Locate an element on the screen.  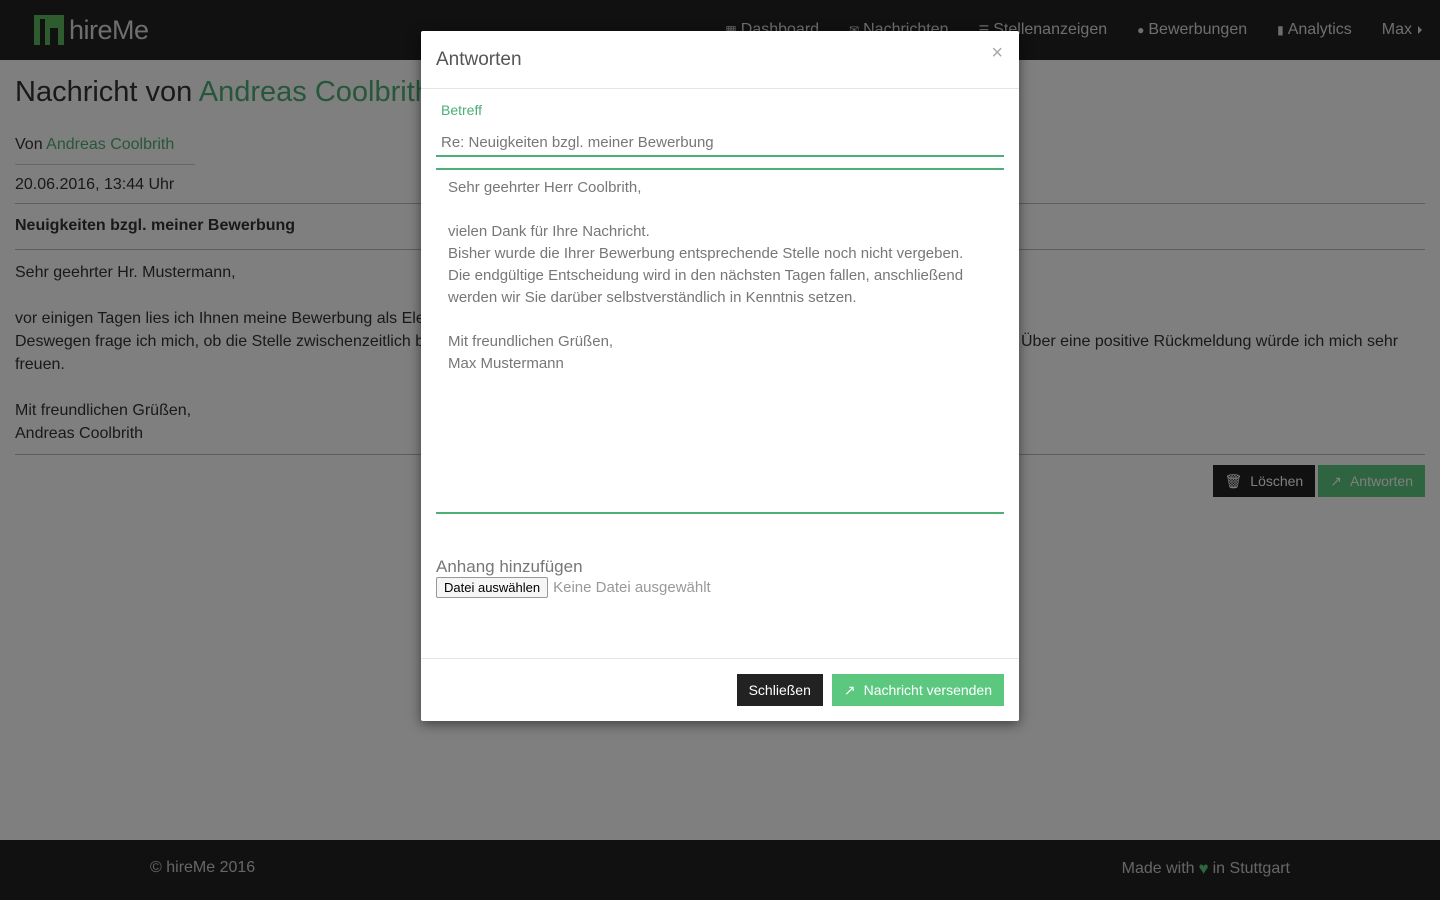
close-icon: × is located at coordinates (997, 53).